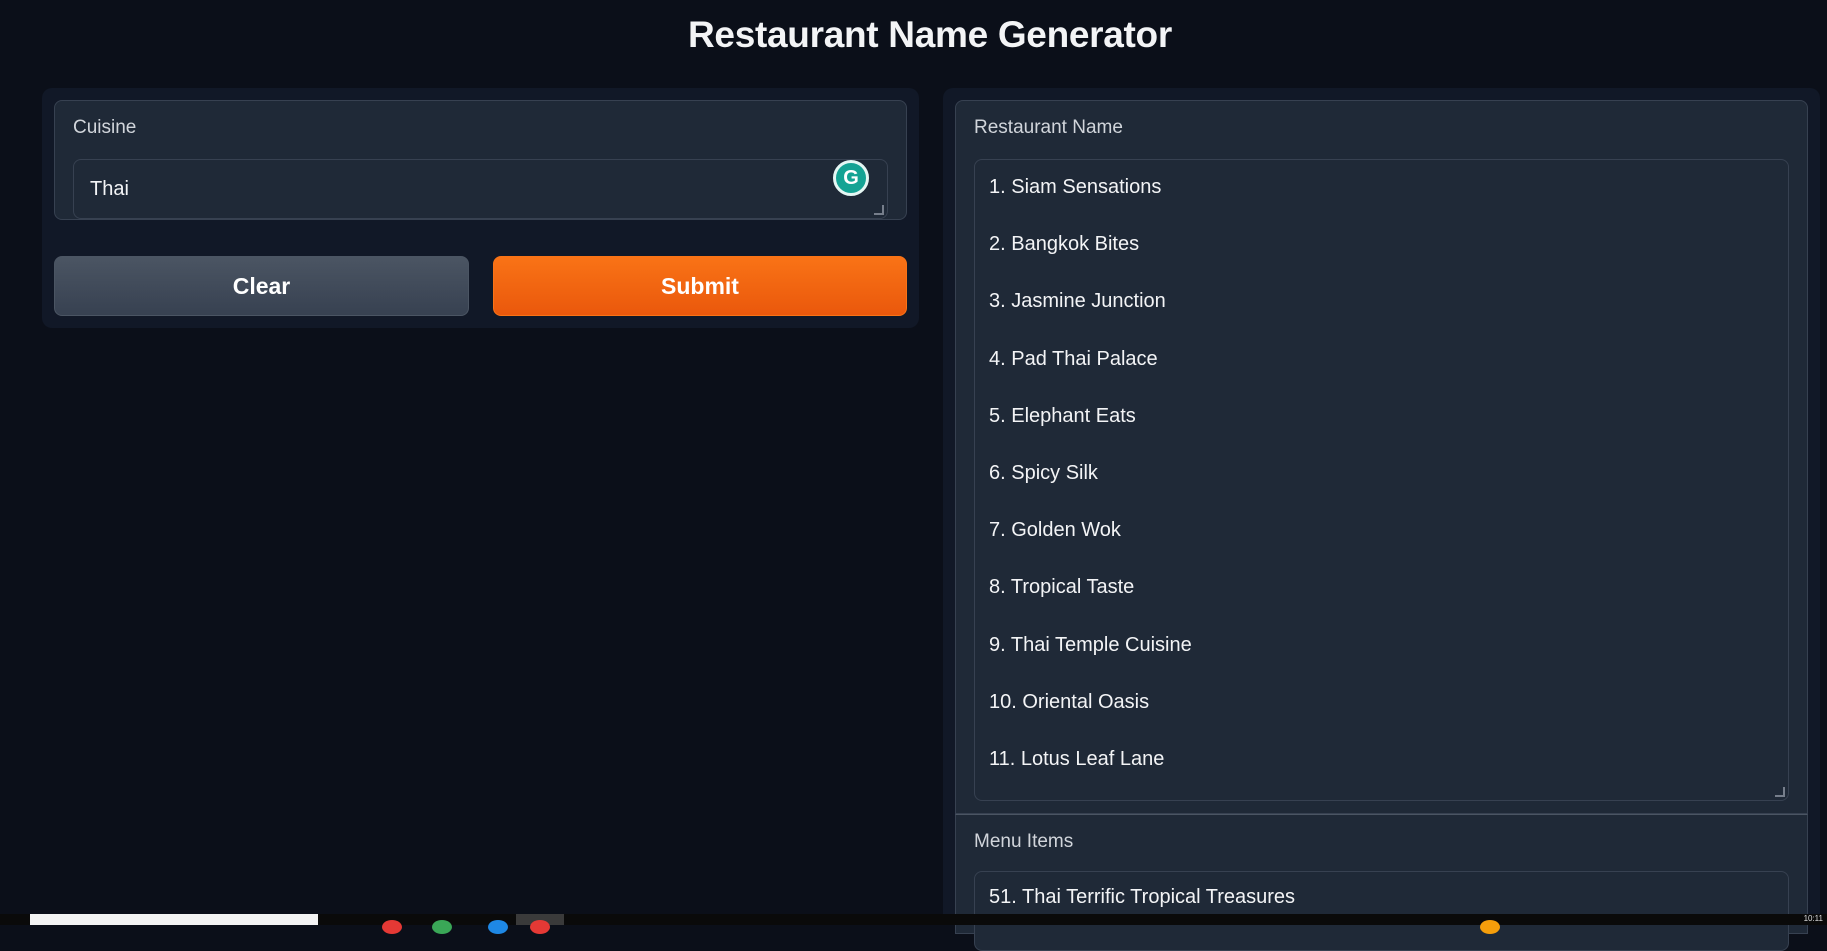 This screenshot has height=951, width=1827. Describe the element at coordinates (174, 919) in the screenshot. I see `taskbar-search-box` at that location.